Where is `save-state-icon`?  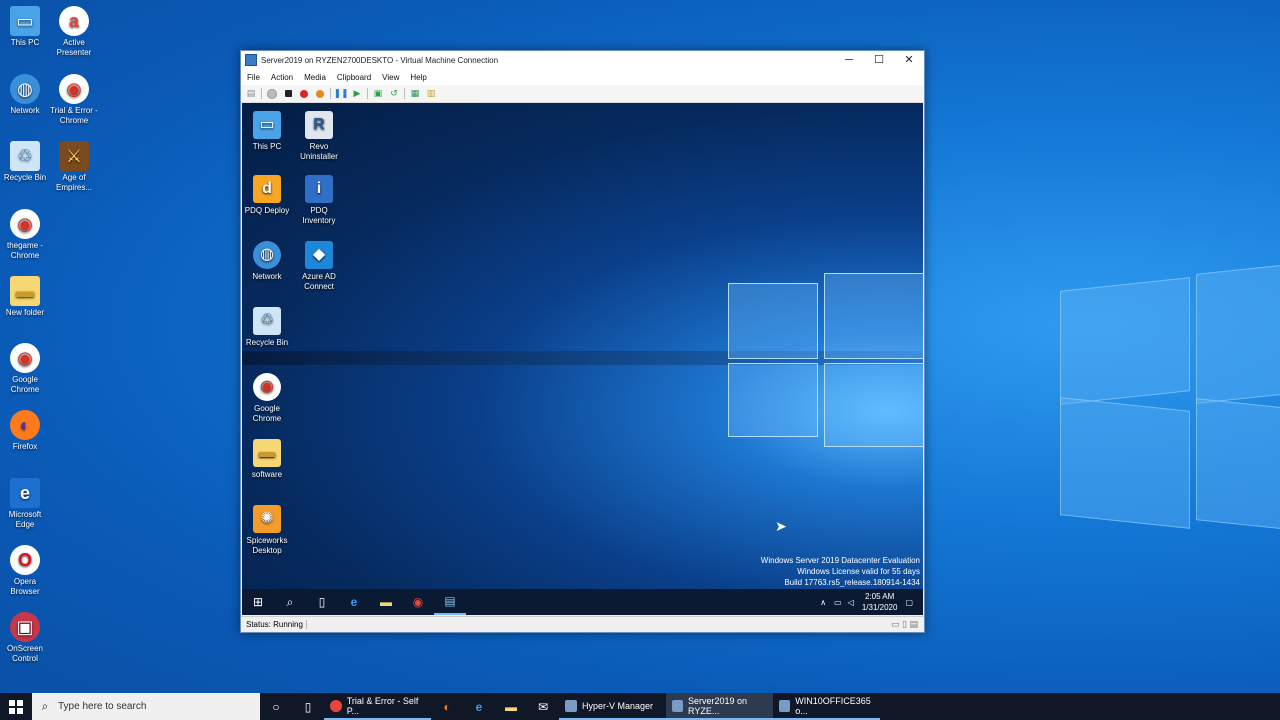
save-state-icon is located at coordinates (320, 94).